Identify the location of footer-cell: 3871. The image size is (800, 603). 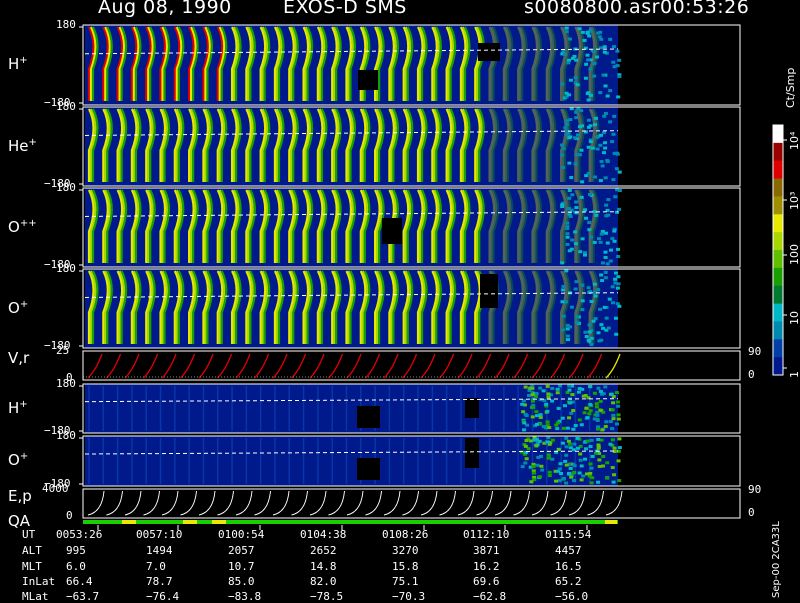
(486, 550).